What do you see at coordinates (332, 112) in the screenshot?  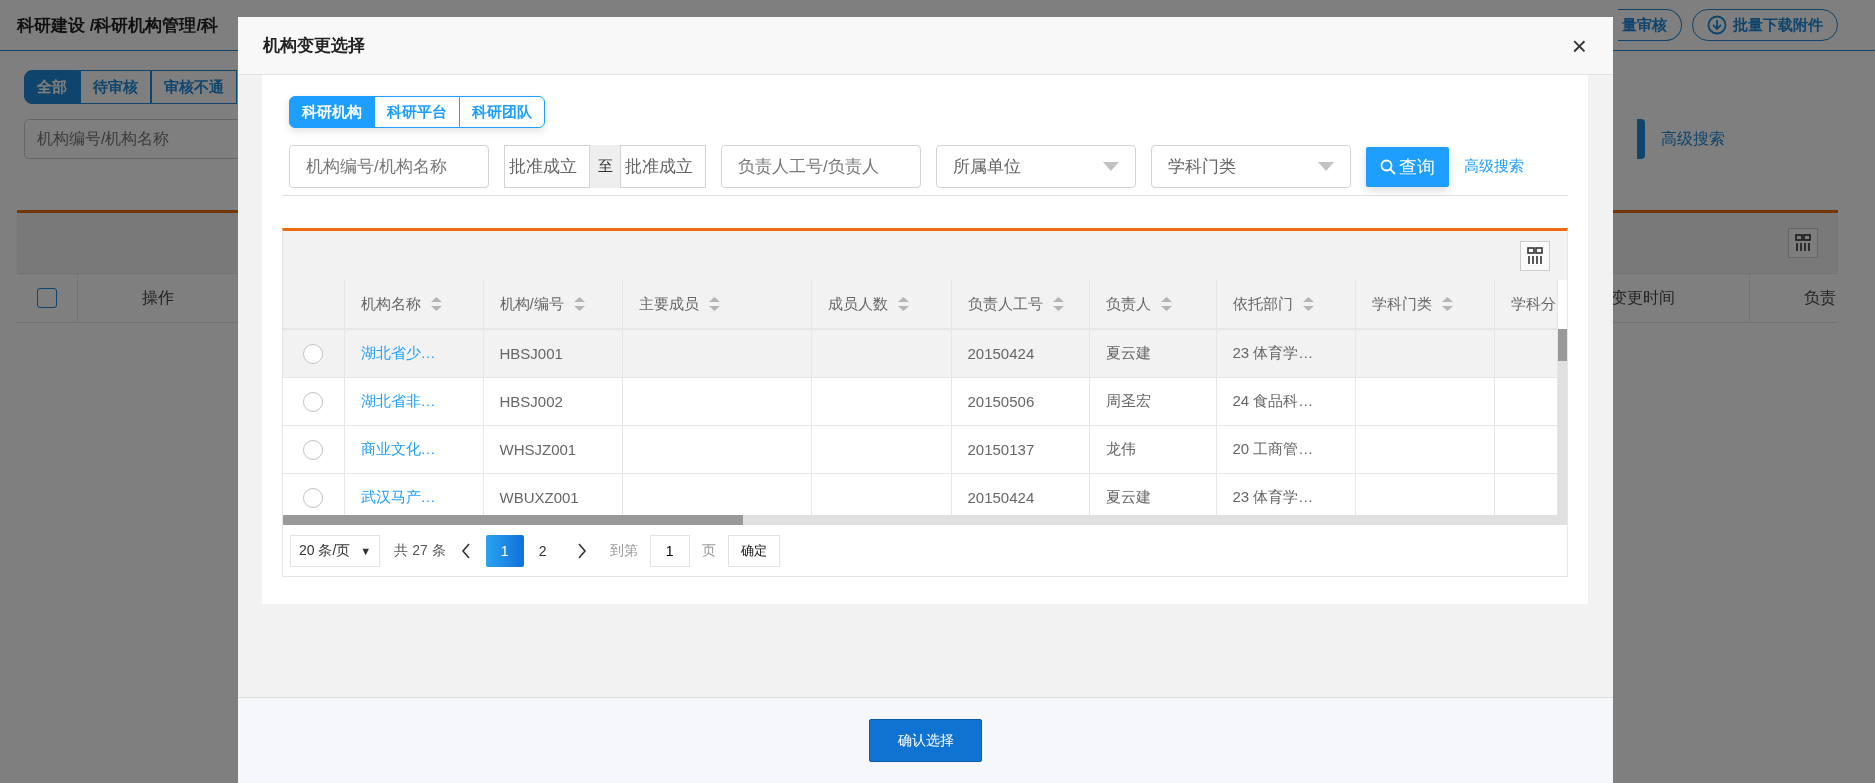 I see `type-tab: 科研机构` at bounding box center [332, 112].